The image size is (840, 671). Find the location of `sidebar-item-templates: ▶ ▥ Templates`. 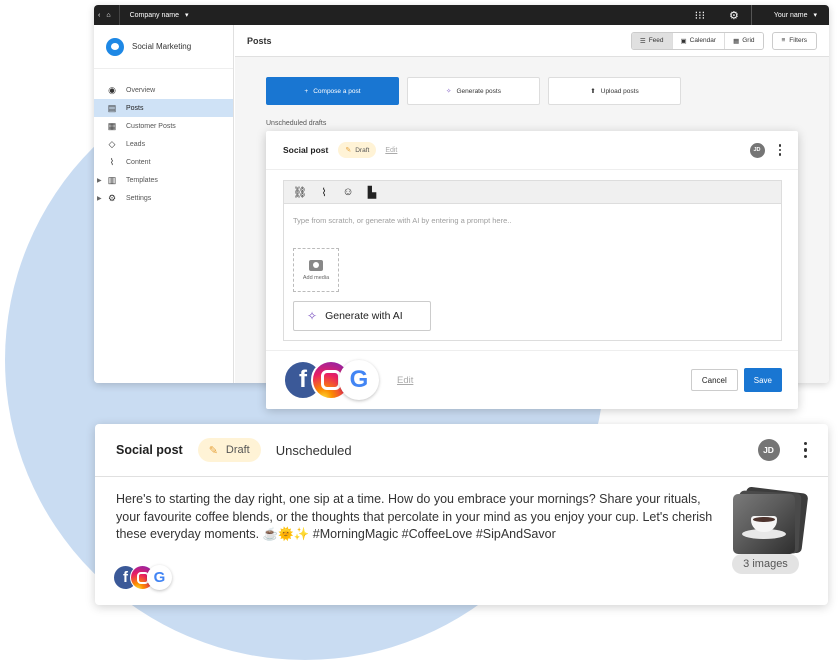

sidebar-item-templates: ▶ ▥ Templates is located at coordinates (163, 180).